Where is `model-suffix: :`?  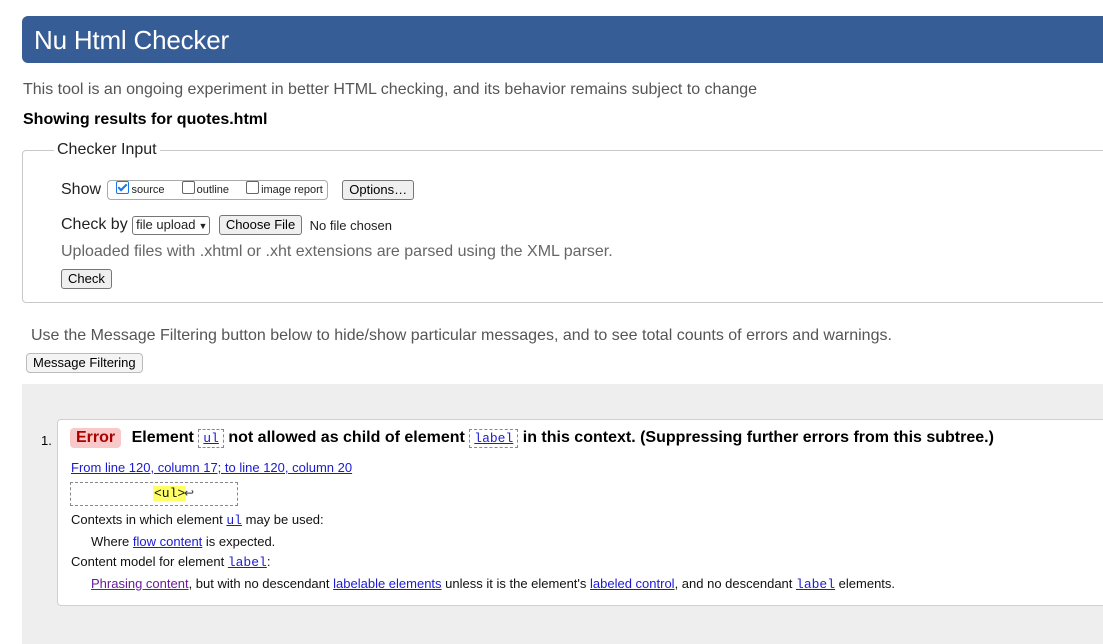
model-suffix: : is located at coordinates (268, 561).